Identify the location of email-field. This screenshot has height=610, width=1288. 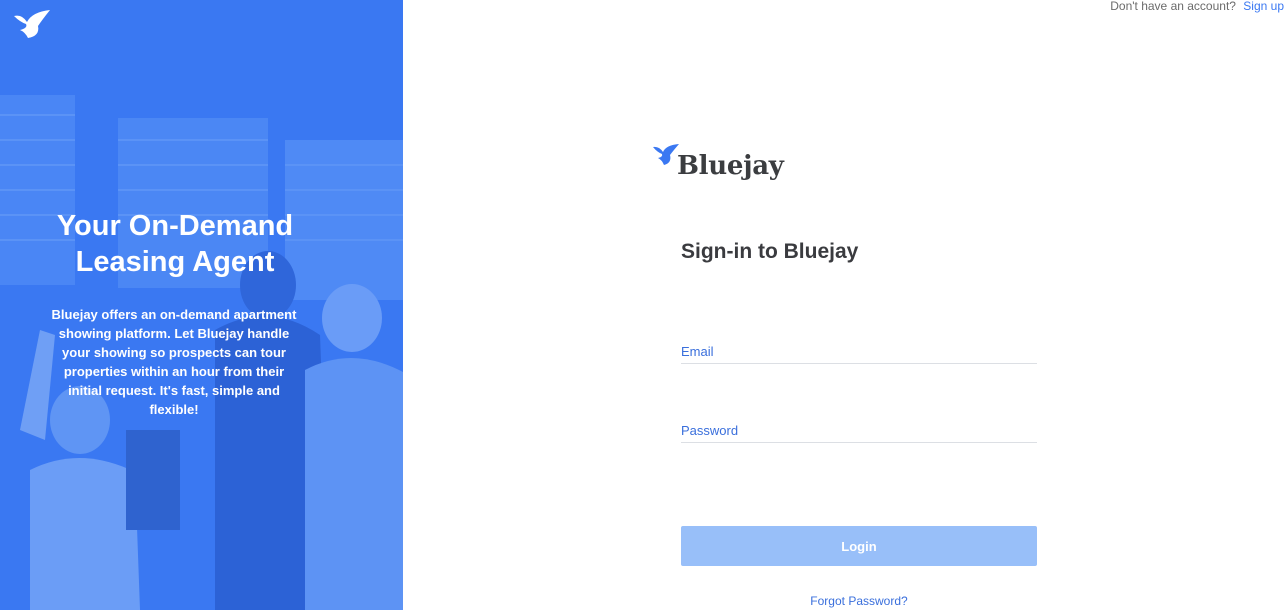
(859, 349).